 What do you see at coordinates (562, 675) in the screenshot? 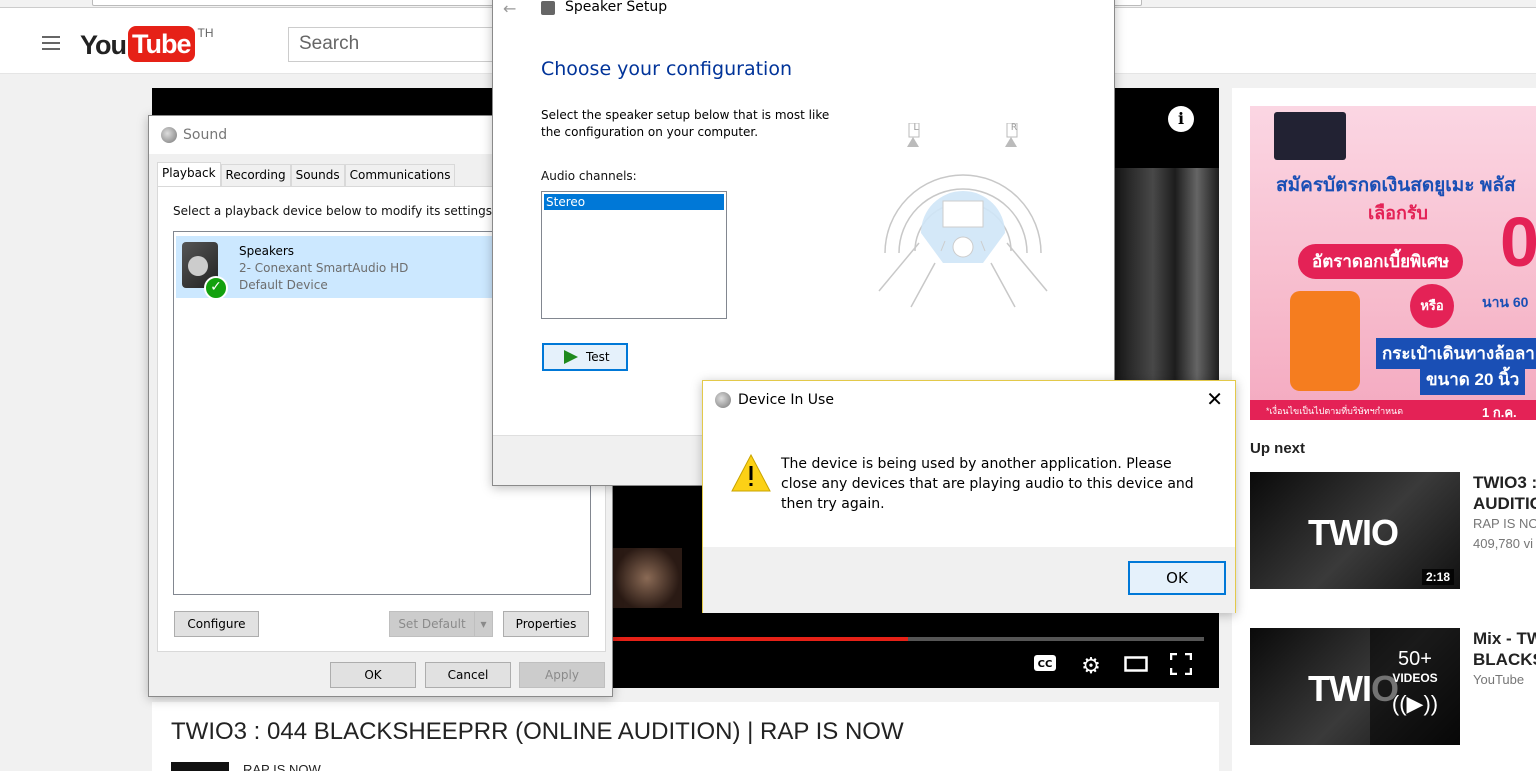
I see `apply-button: Apply` at bounding box center [562, 675].